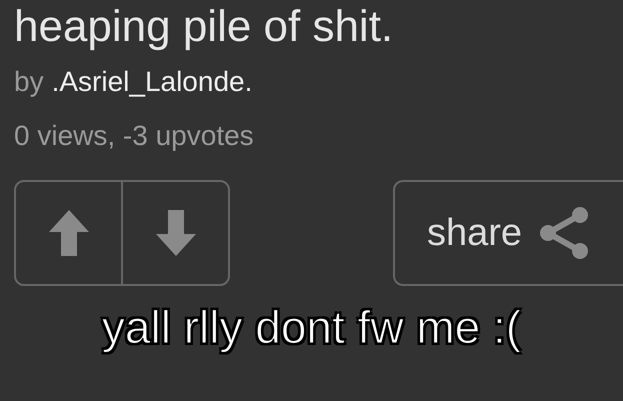  Describe the element at coordinates (312, 327) in the screenshot. I see `caption: yall rlly dont fw me :(` at that location.